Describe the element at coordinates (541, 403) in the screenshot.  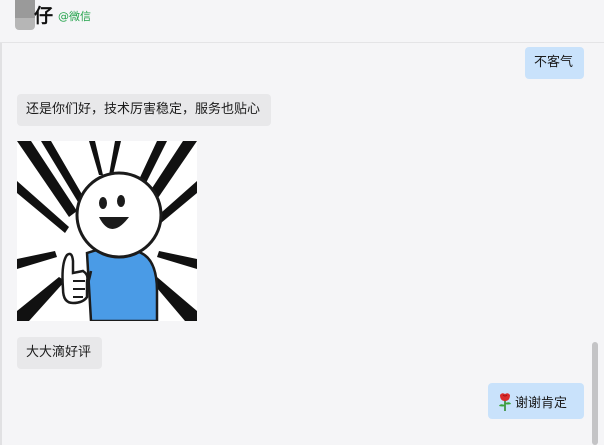
I see `message-text: 谢谢肯定` at that location.